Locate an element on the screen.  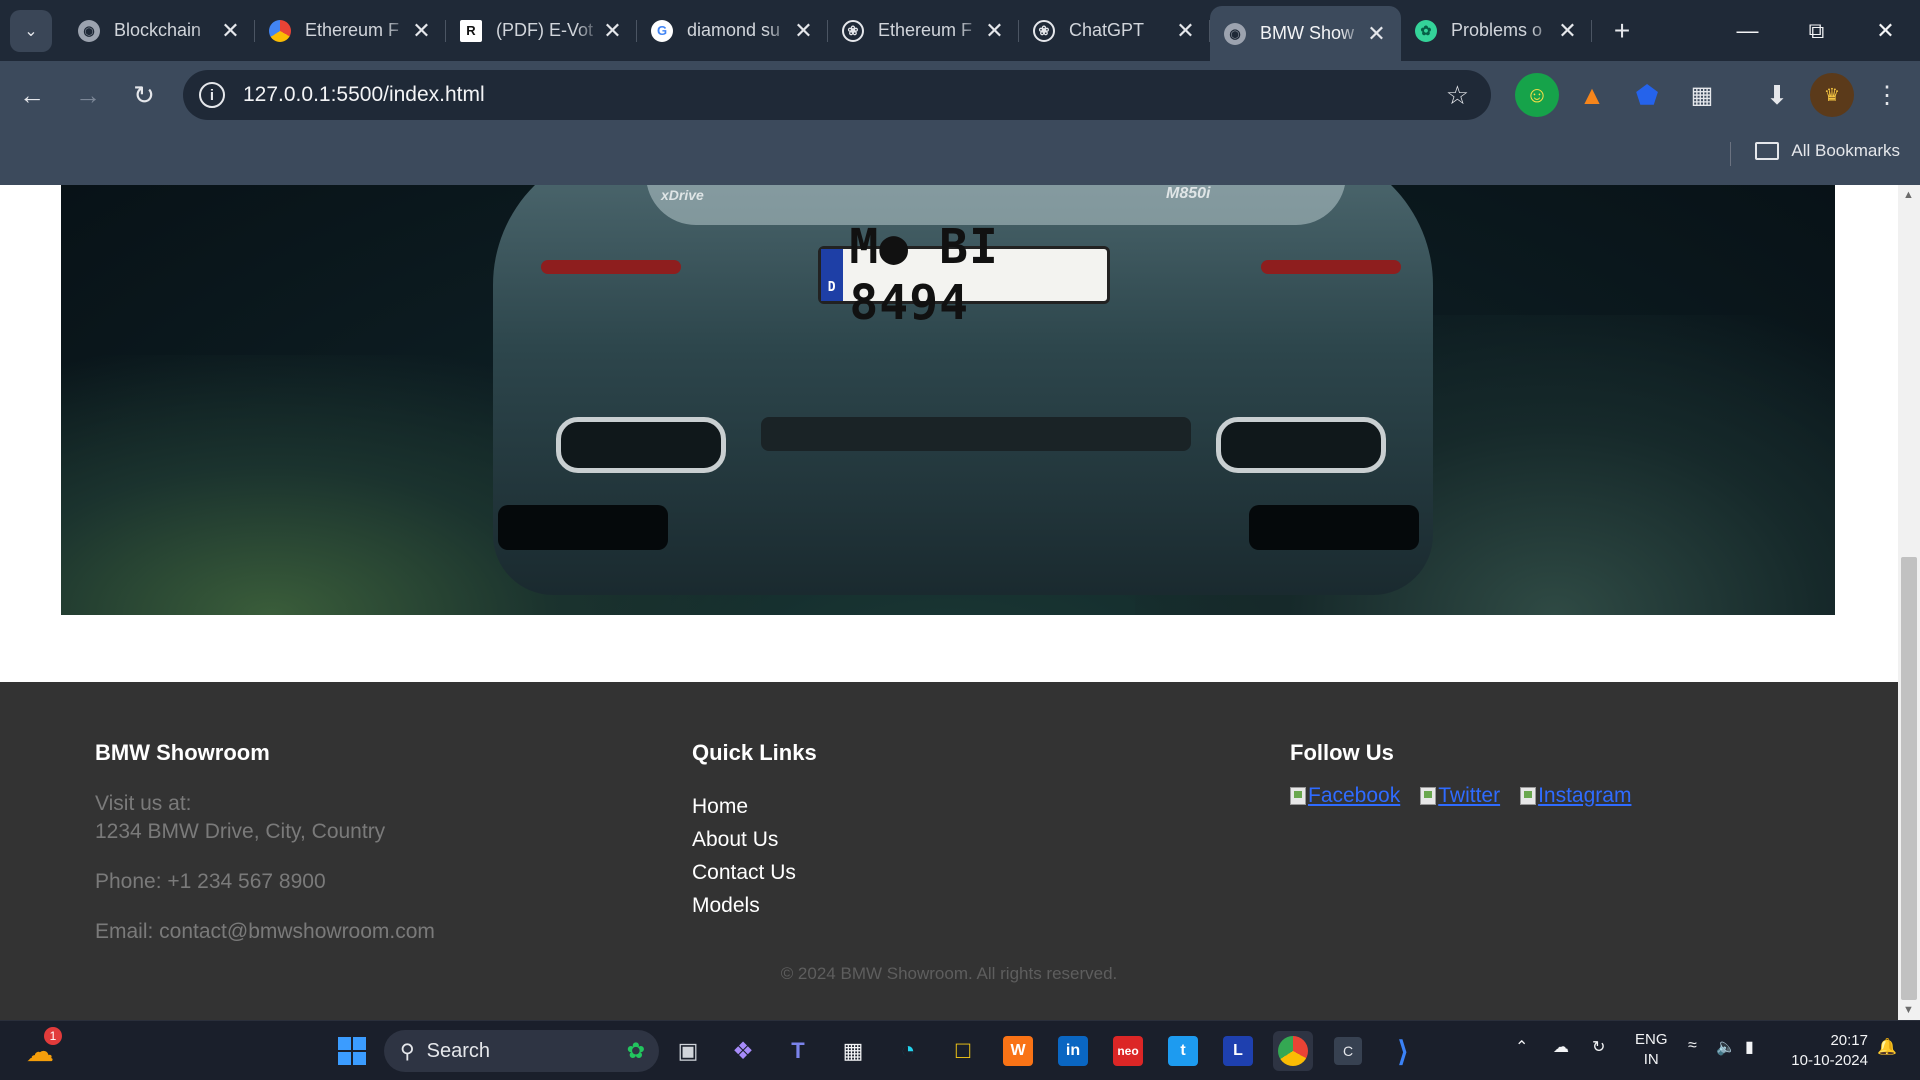
chrome-icon is located at coordinates (1293, 1051).